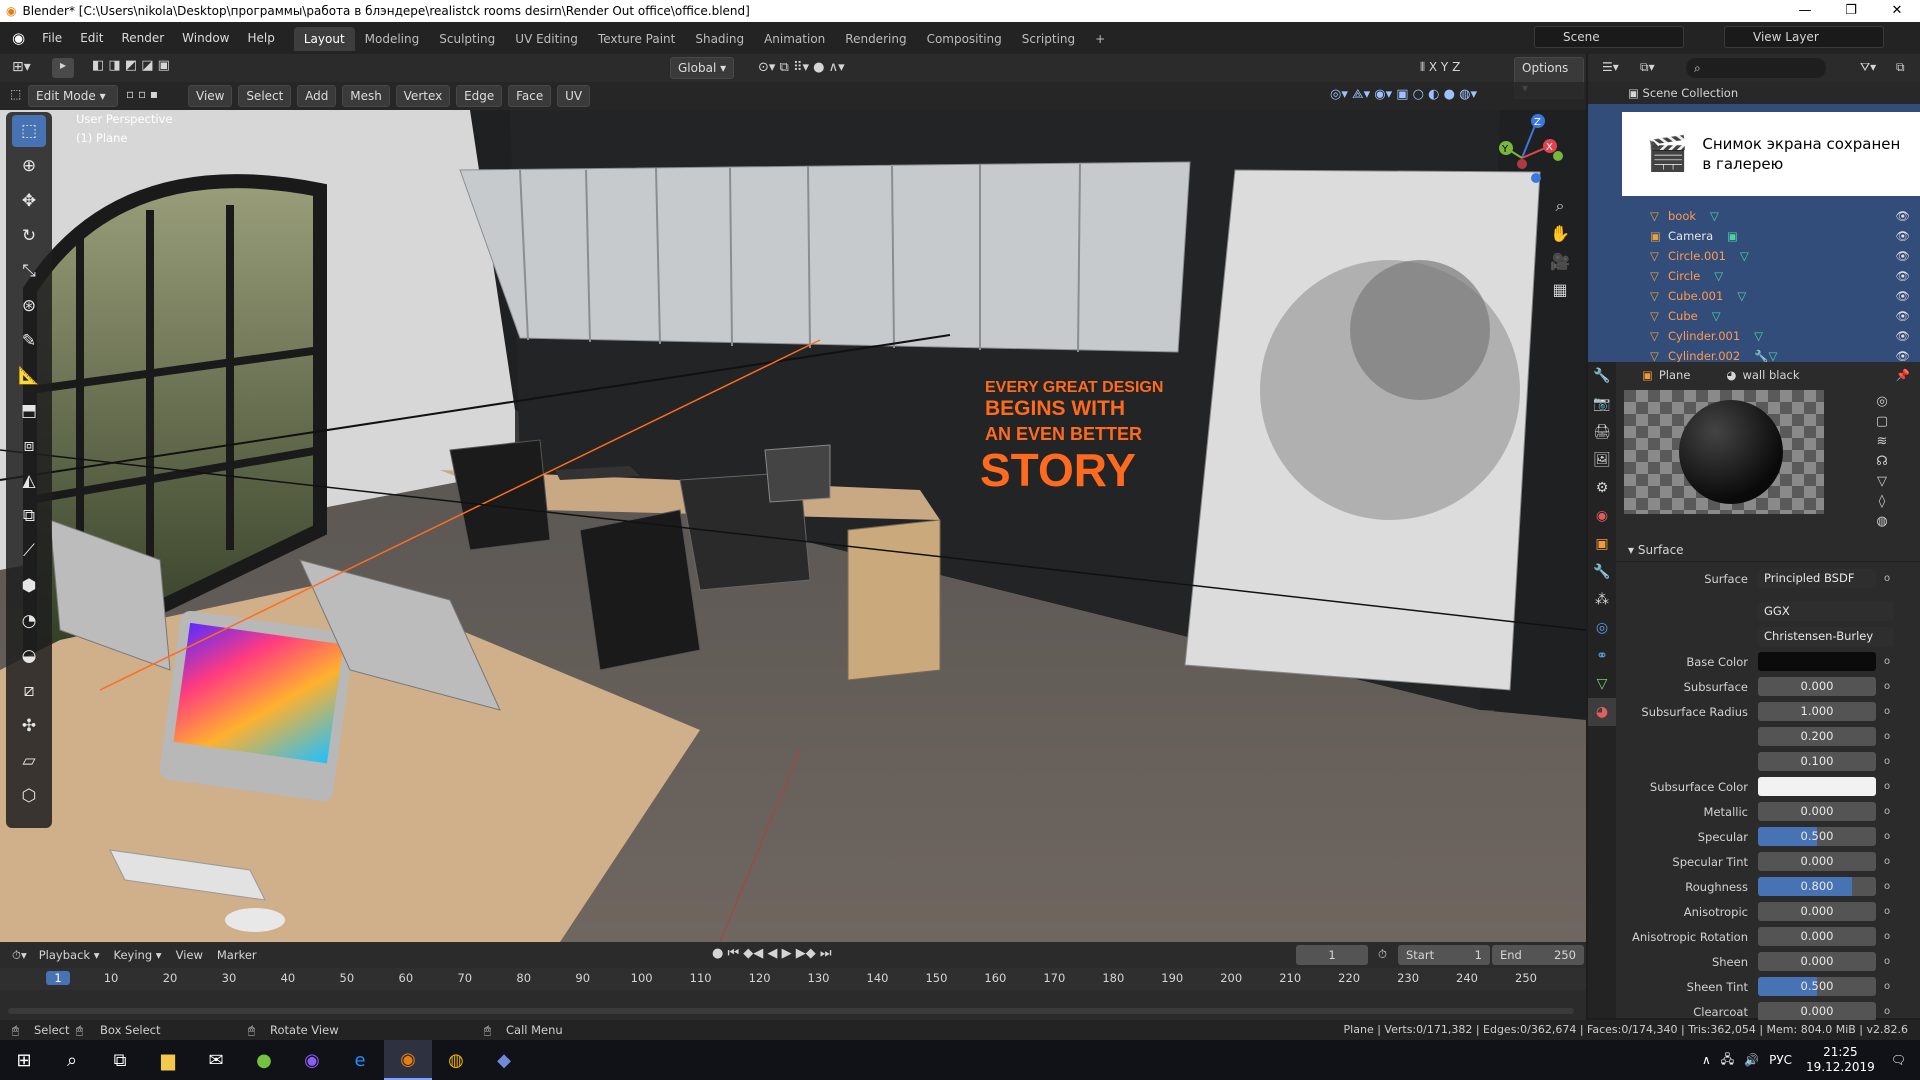 Image resolution: width=1920 pixels, height=1080 pixels. What do you see at coordinates (52, 38) in the screenshot?
I see `menu-file: File` at bounding box center [52, 38].